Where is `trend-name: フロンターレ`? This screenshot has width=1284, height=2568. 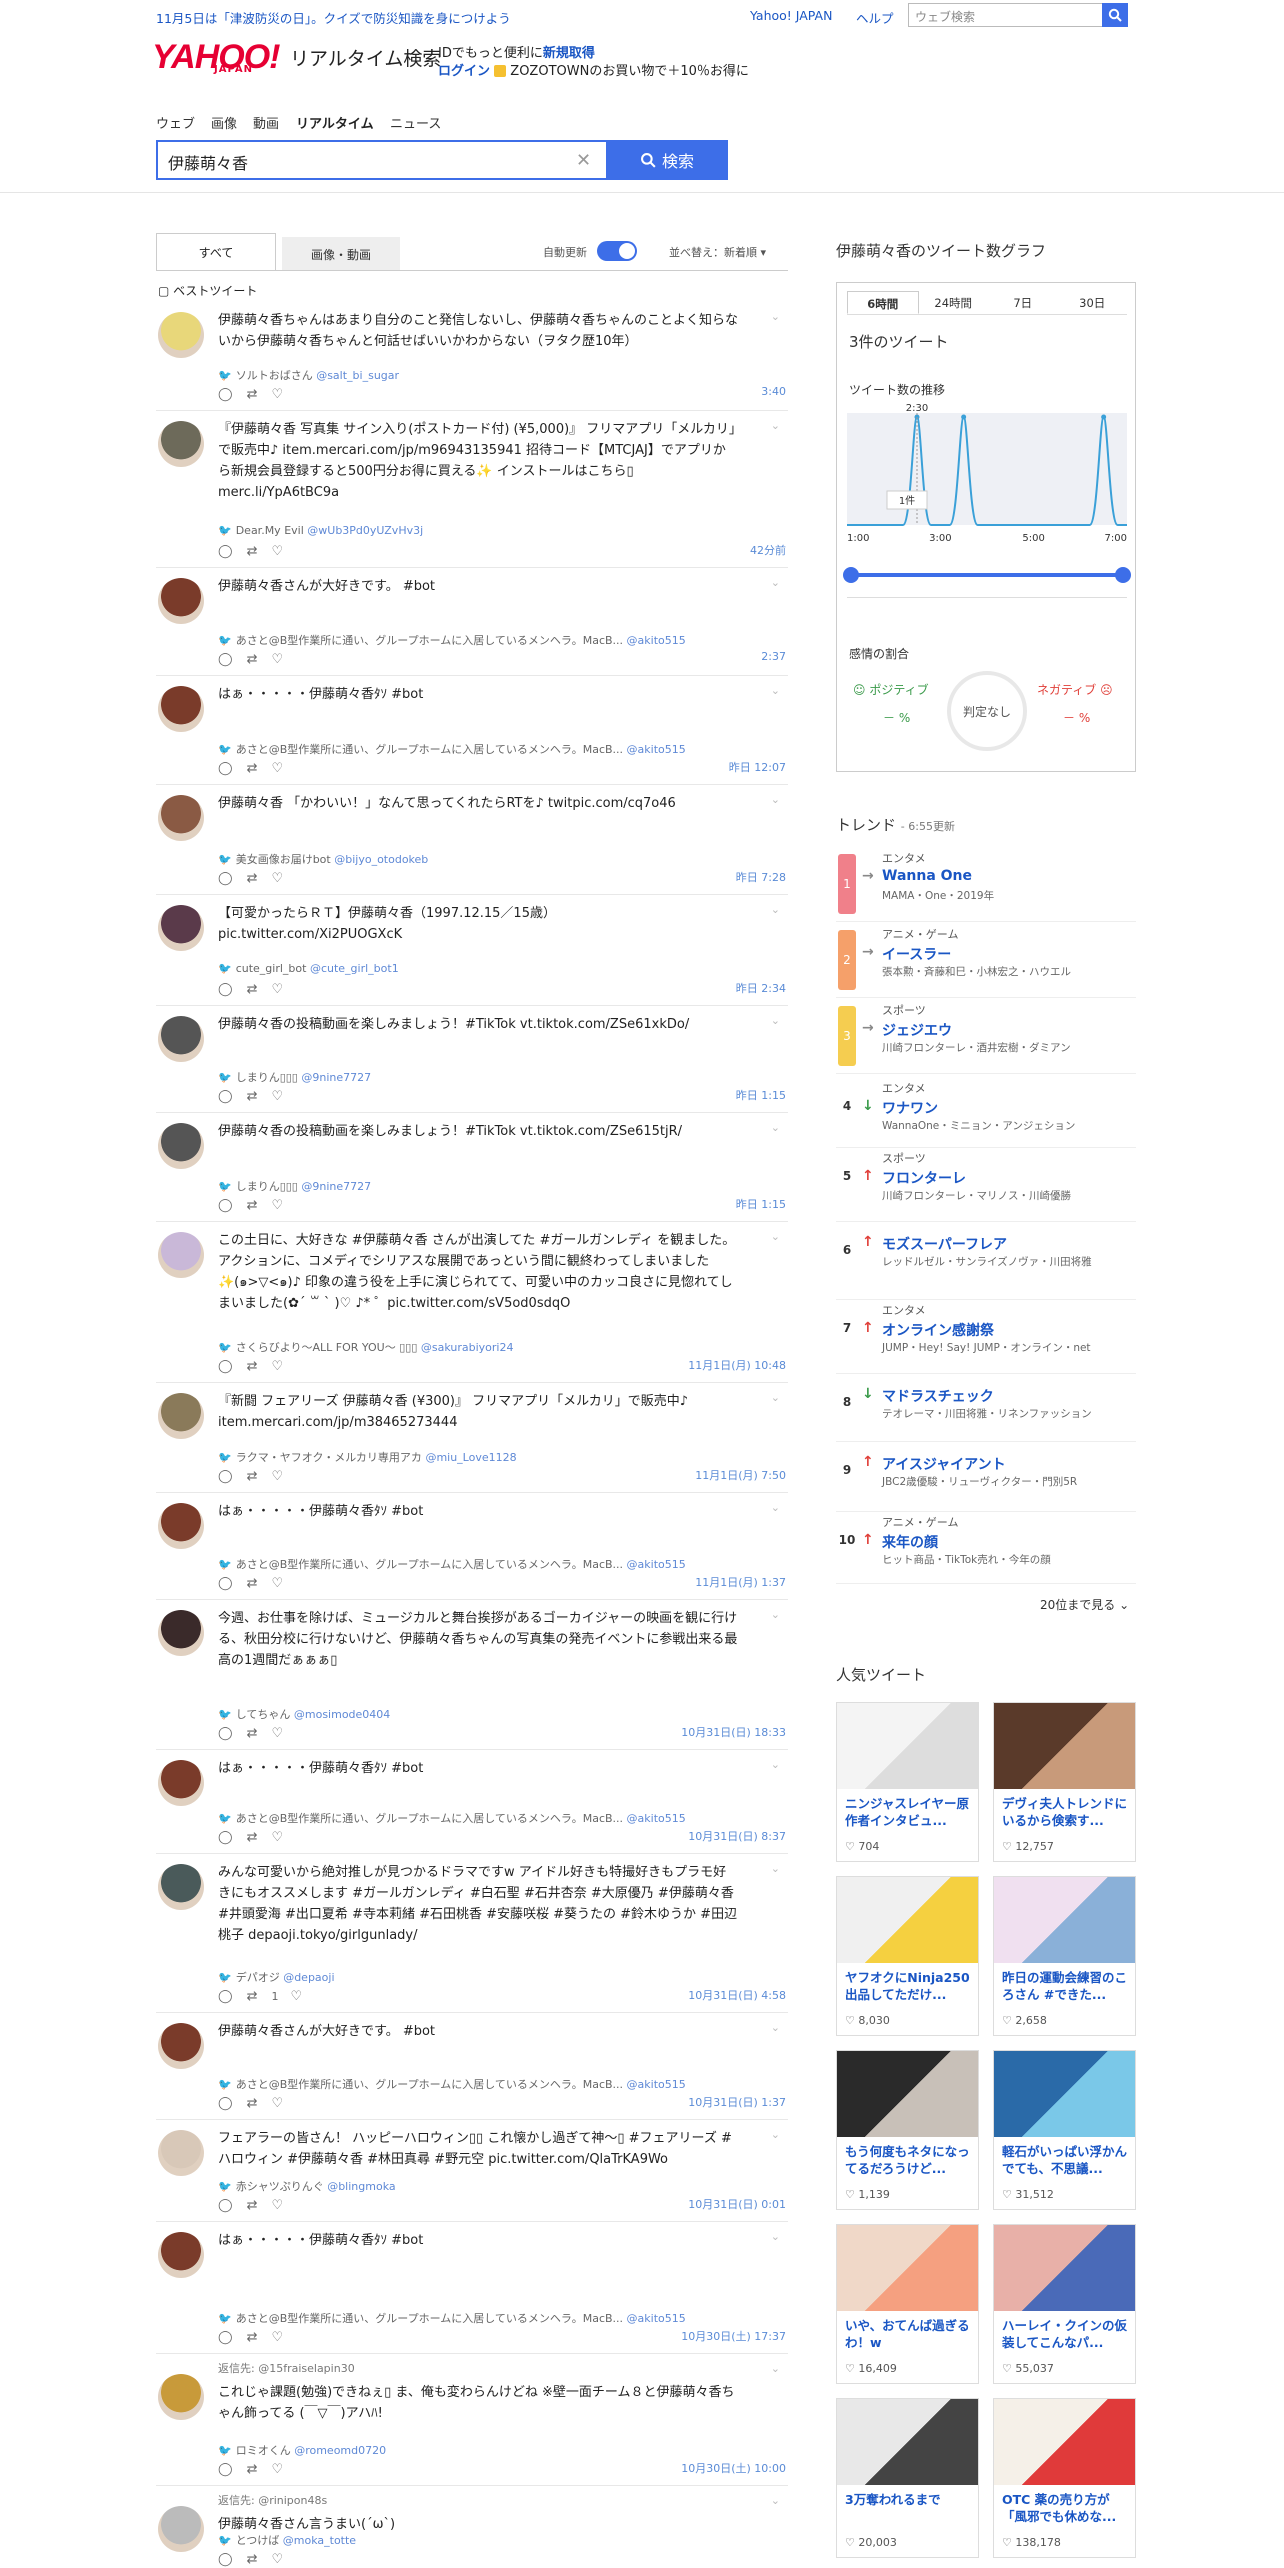 trend-name: フロンターレ is located at coordinates (924, 1178).